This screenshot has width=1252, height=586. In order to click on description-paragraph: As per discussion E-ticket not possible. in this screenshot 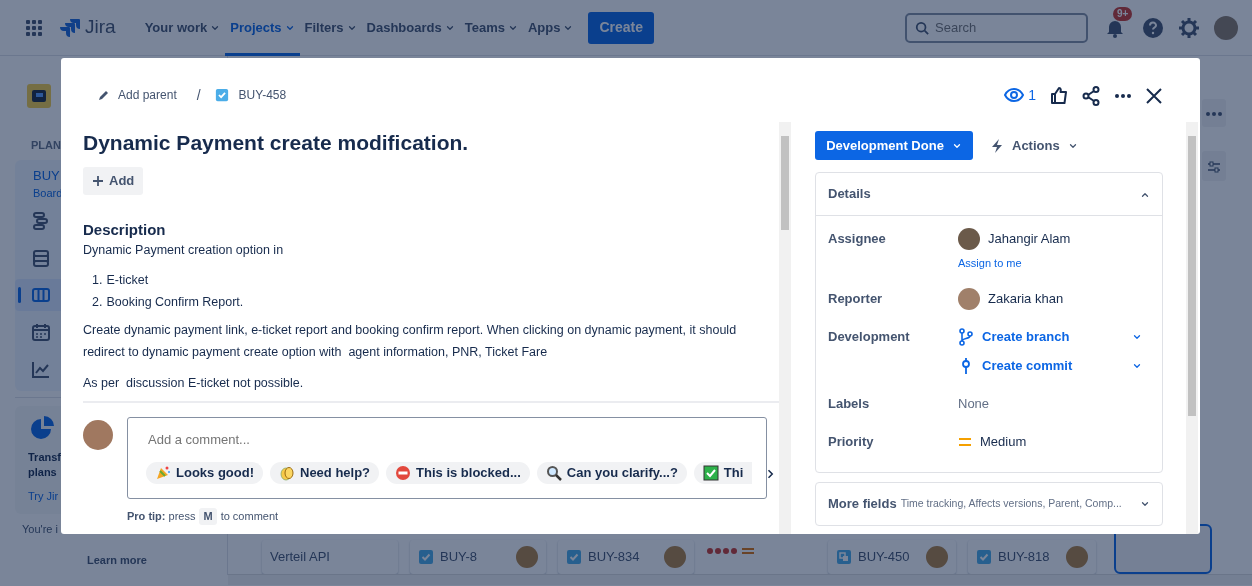, I will do `click(194, 384)`.